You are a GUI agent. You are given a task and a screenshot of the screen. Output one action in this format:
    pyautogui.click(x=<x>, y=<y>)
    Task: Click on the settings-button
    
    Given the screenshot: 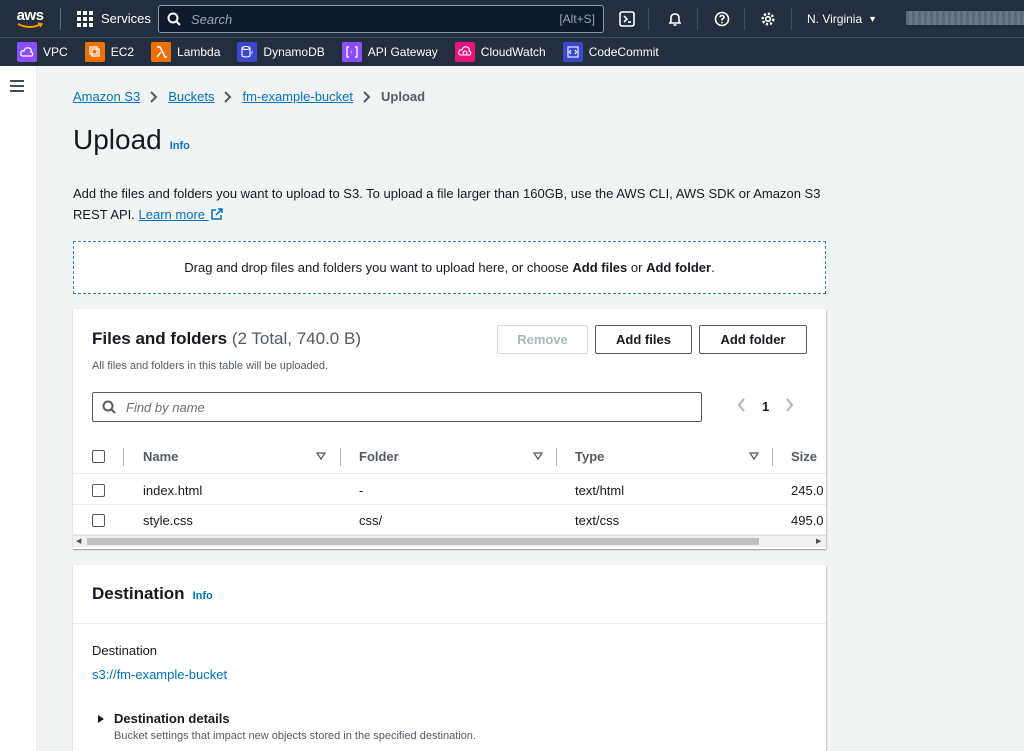 What is the action you would take?
    pyautogui.click(x=768, y=18)
    